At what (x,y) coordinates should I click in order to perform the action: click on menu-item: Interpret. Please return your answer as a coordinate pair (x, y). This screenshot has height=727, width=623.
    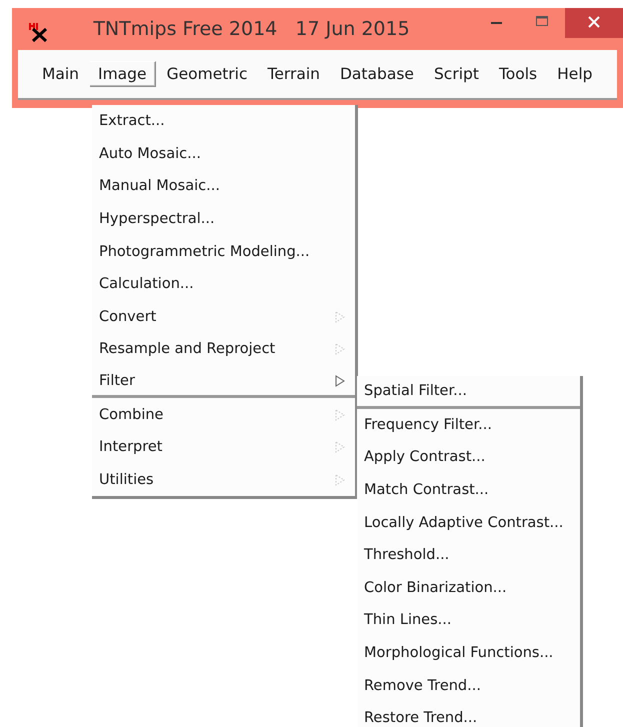
    Looking at the image, I should click on (223, 447).